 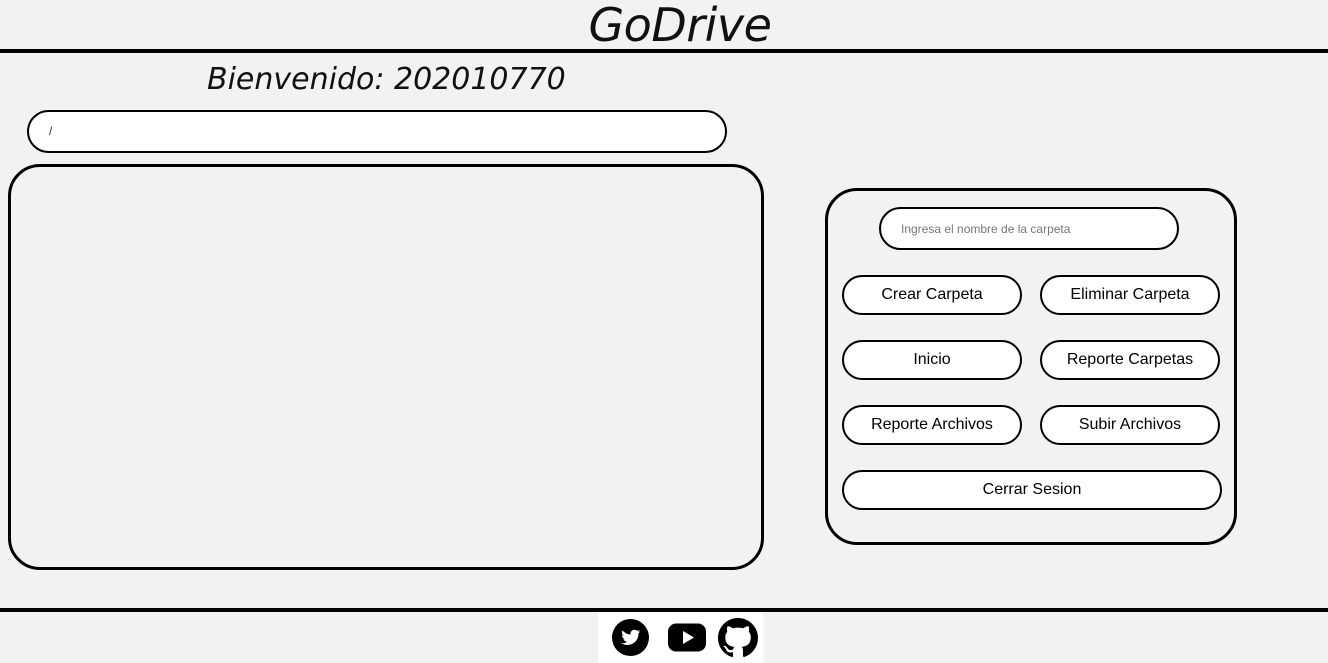 I want to click on social-links, so click(x=680, y=637).